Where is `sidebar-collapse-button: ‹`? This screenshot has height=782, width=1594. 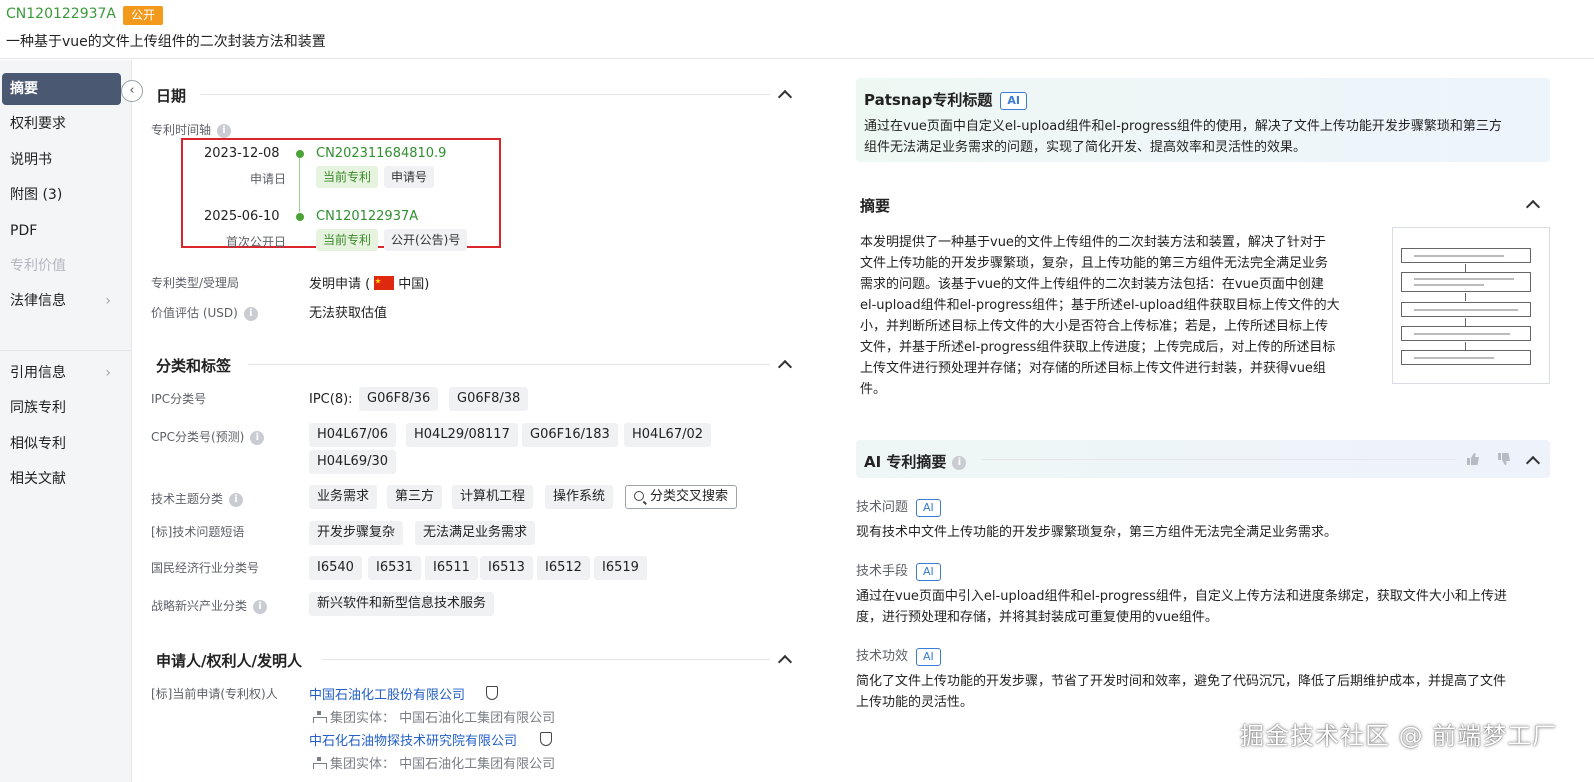 sidebar-collapse-button: ‹ is located at coordinates (132, 91).